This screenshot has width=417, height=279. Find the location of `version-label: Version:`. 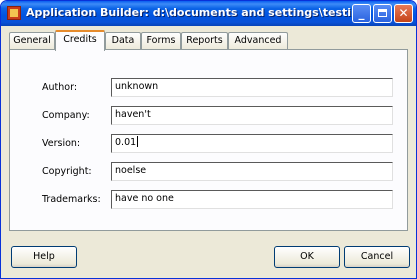

version-label: Version: is located at coordinates (61, 143).